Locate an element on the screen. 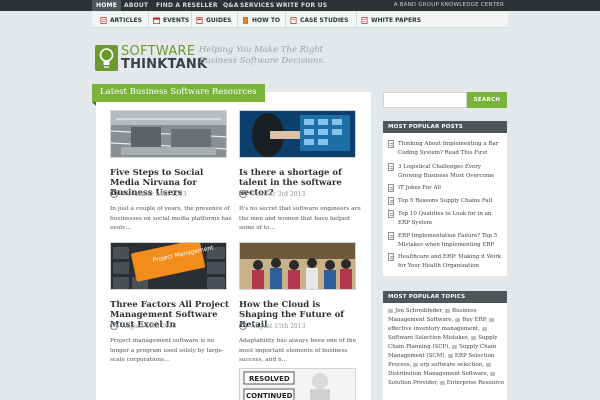 The image size is (600, 400). article-date: November 25th 2013 is located at coordinates (148, 194).